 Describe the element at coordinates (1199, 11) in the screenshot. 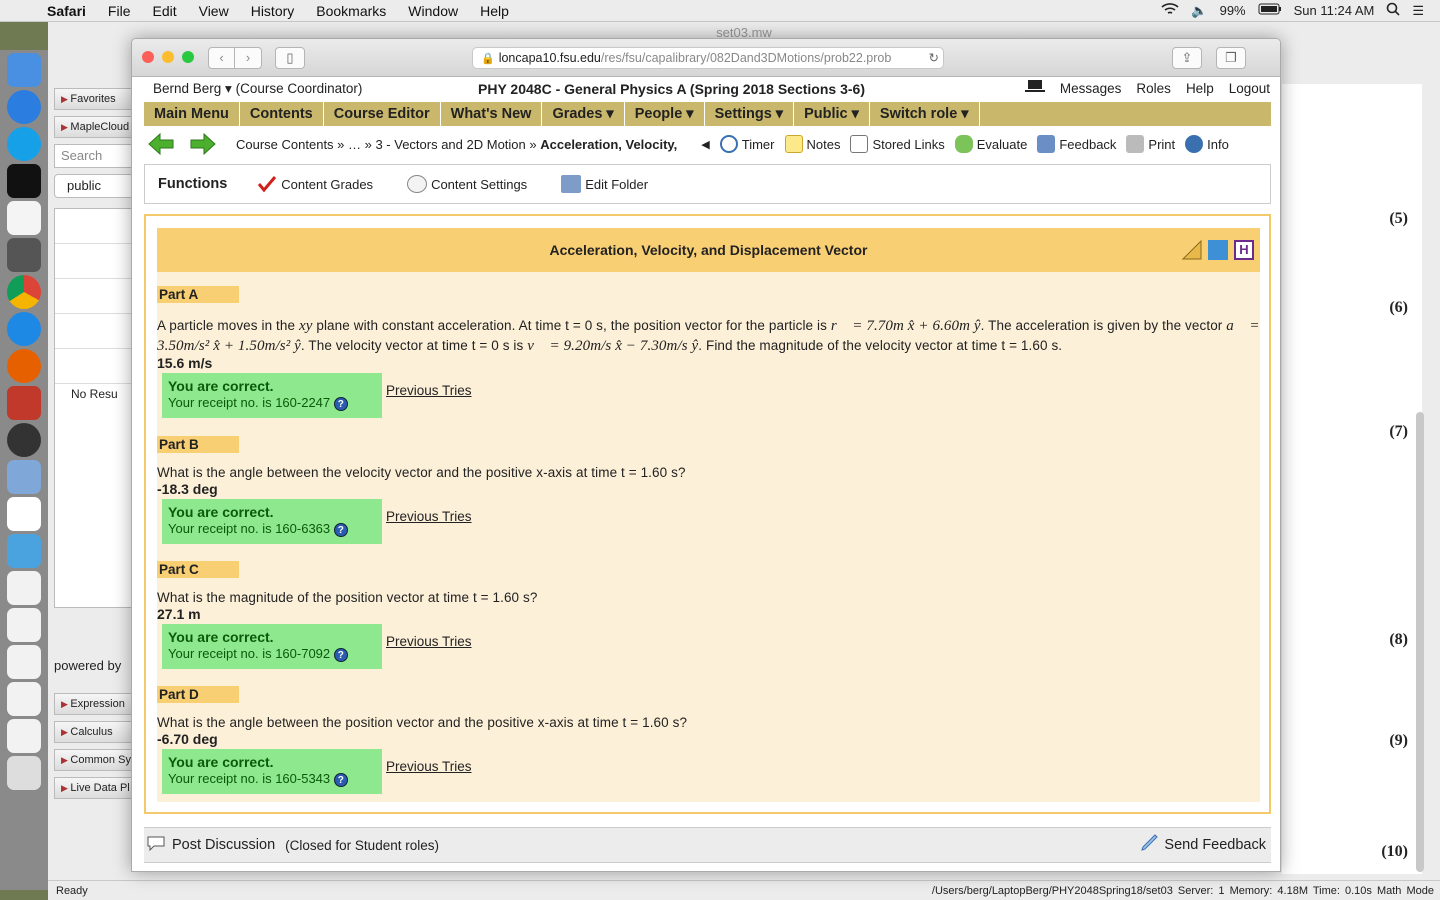

I see `volume-icon: 🔈` at that location.